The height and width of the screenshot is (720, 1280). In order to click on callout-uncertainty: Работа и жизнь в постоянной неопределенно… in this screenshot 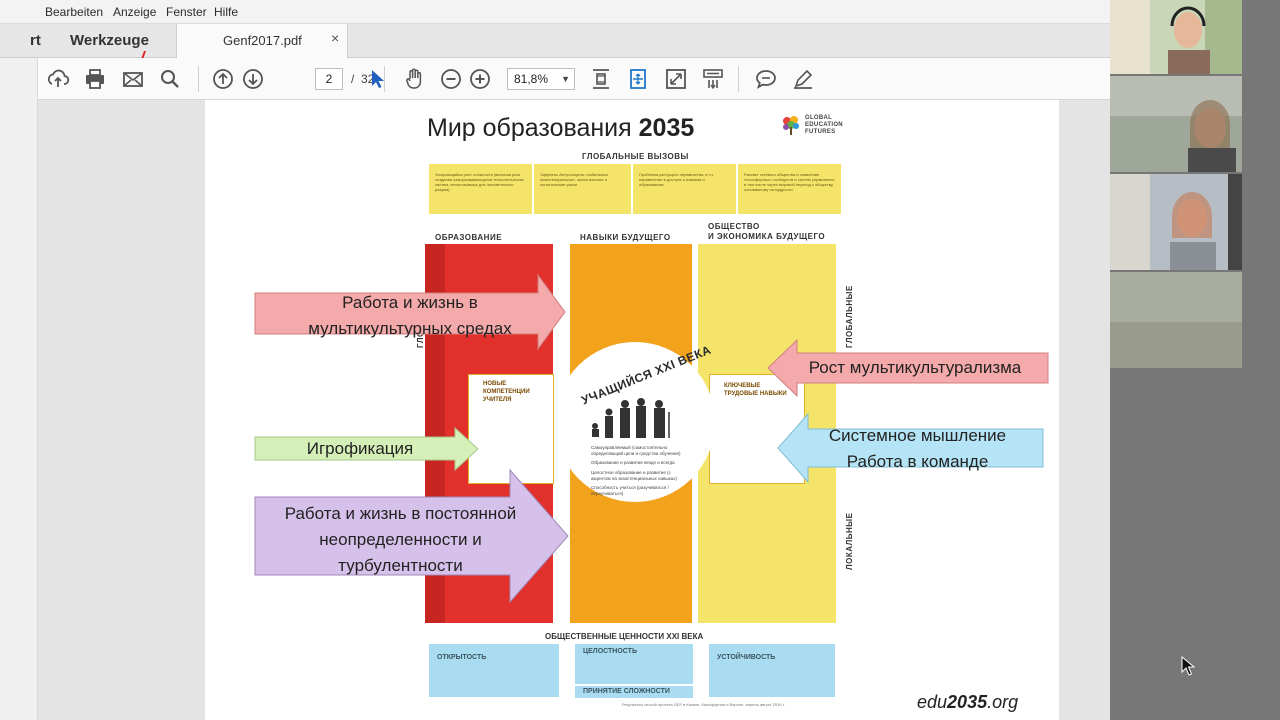, I will do `click(400, 540)`.